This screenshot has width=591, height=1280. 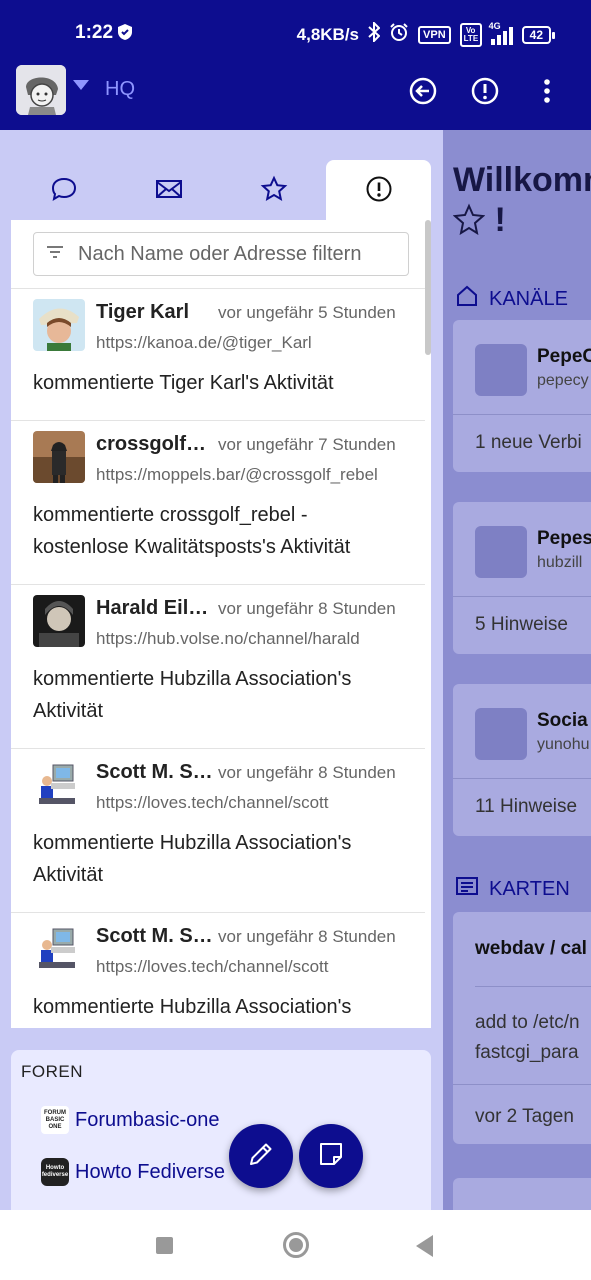 I want to click on signal-icon: 4G, so click(x=501, y=33).